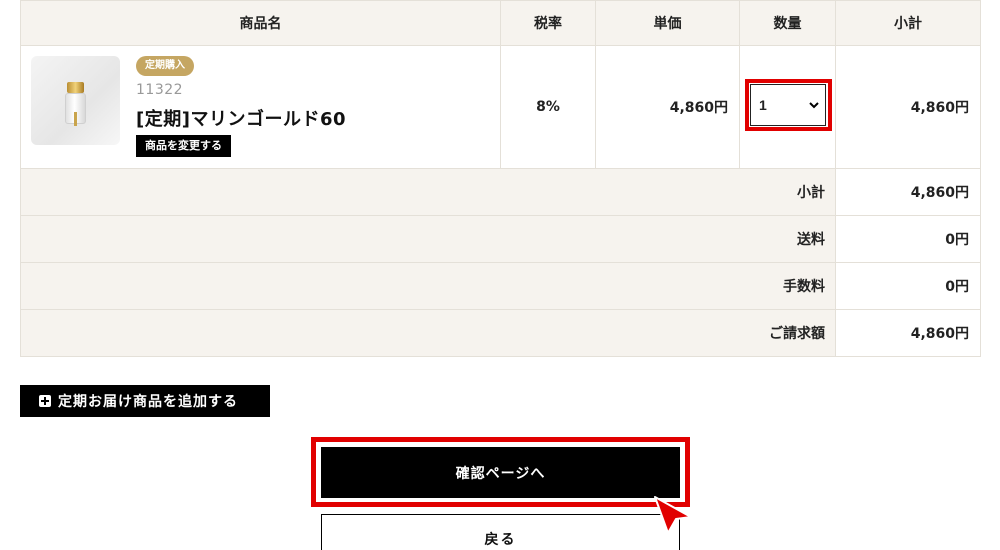 This screenshot has width=1000, height=550. What do you see at coordinates (160, 90) in the screenshot?
I see `product-code: 11322` at bounding box center [160, 90].